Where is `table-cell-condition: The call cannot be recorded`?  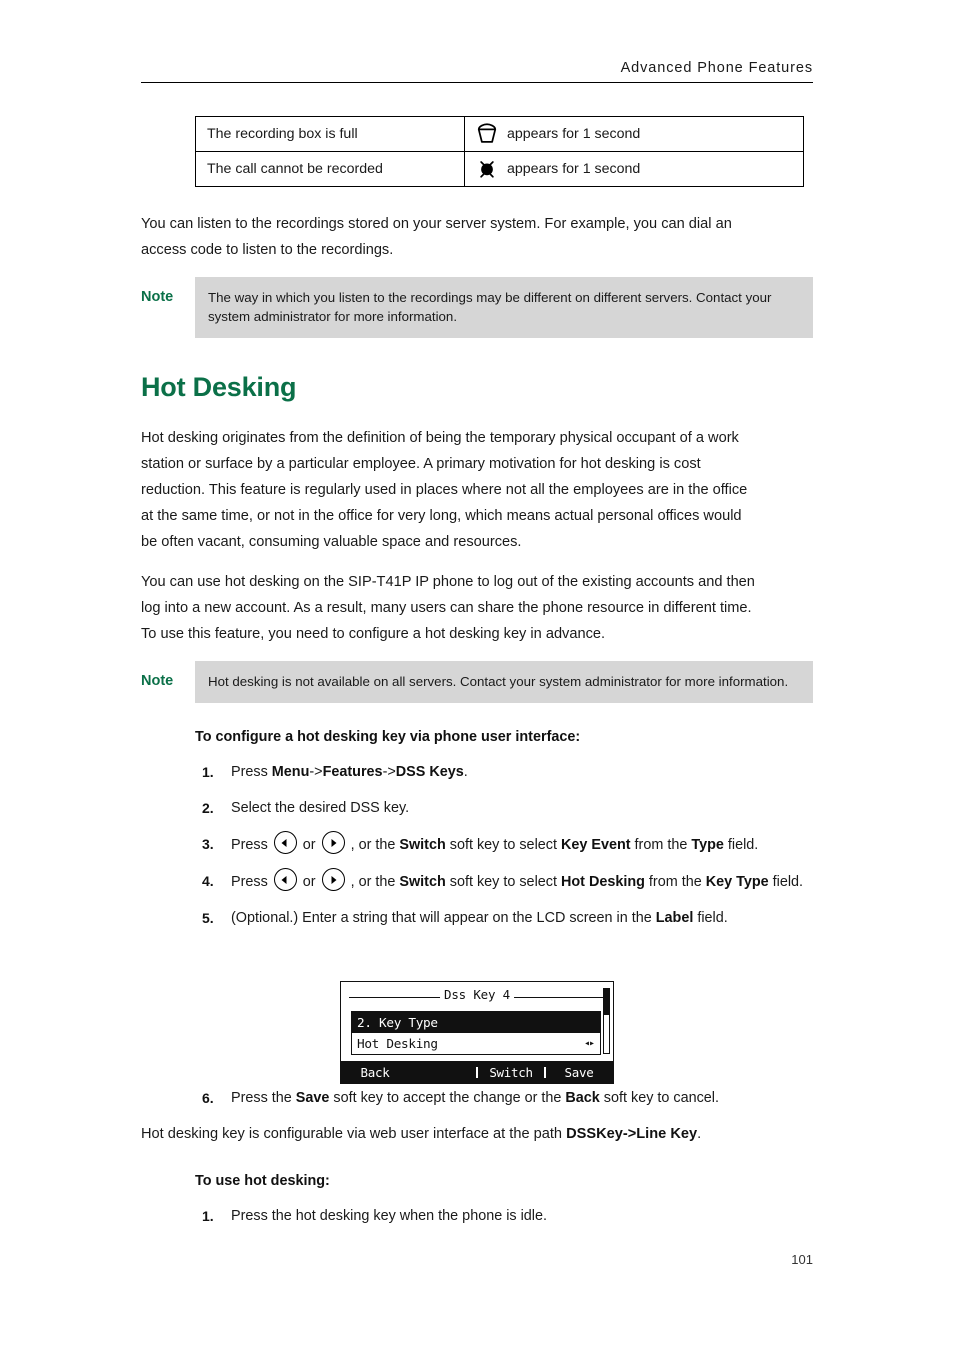 table-cell-condition: The call cannot be recorded is located at coordinates (330, 169).